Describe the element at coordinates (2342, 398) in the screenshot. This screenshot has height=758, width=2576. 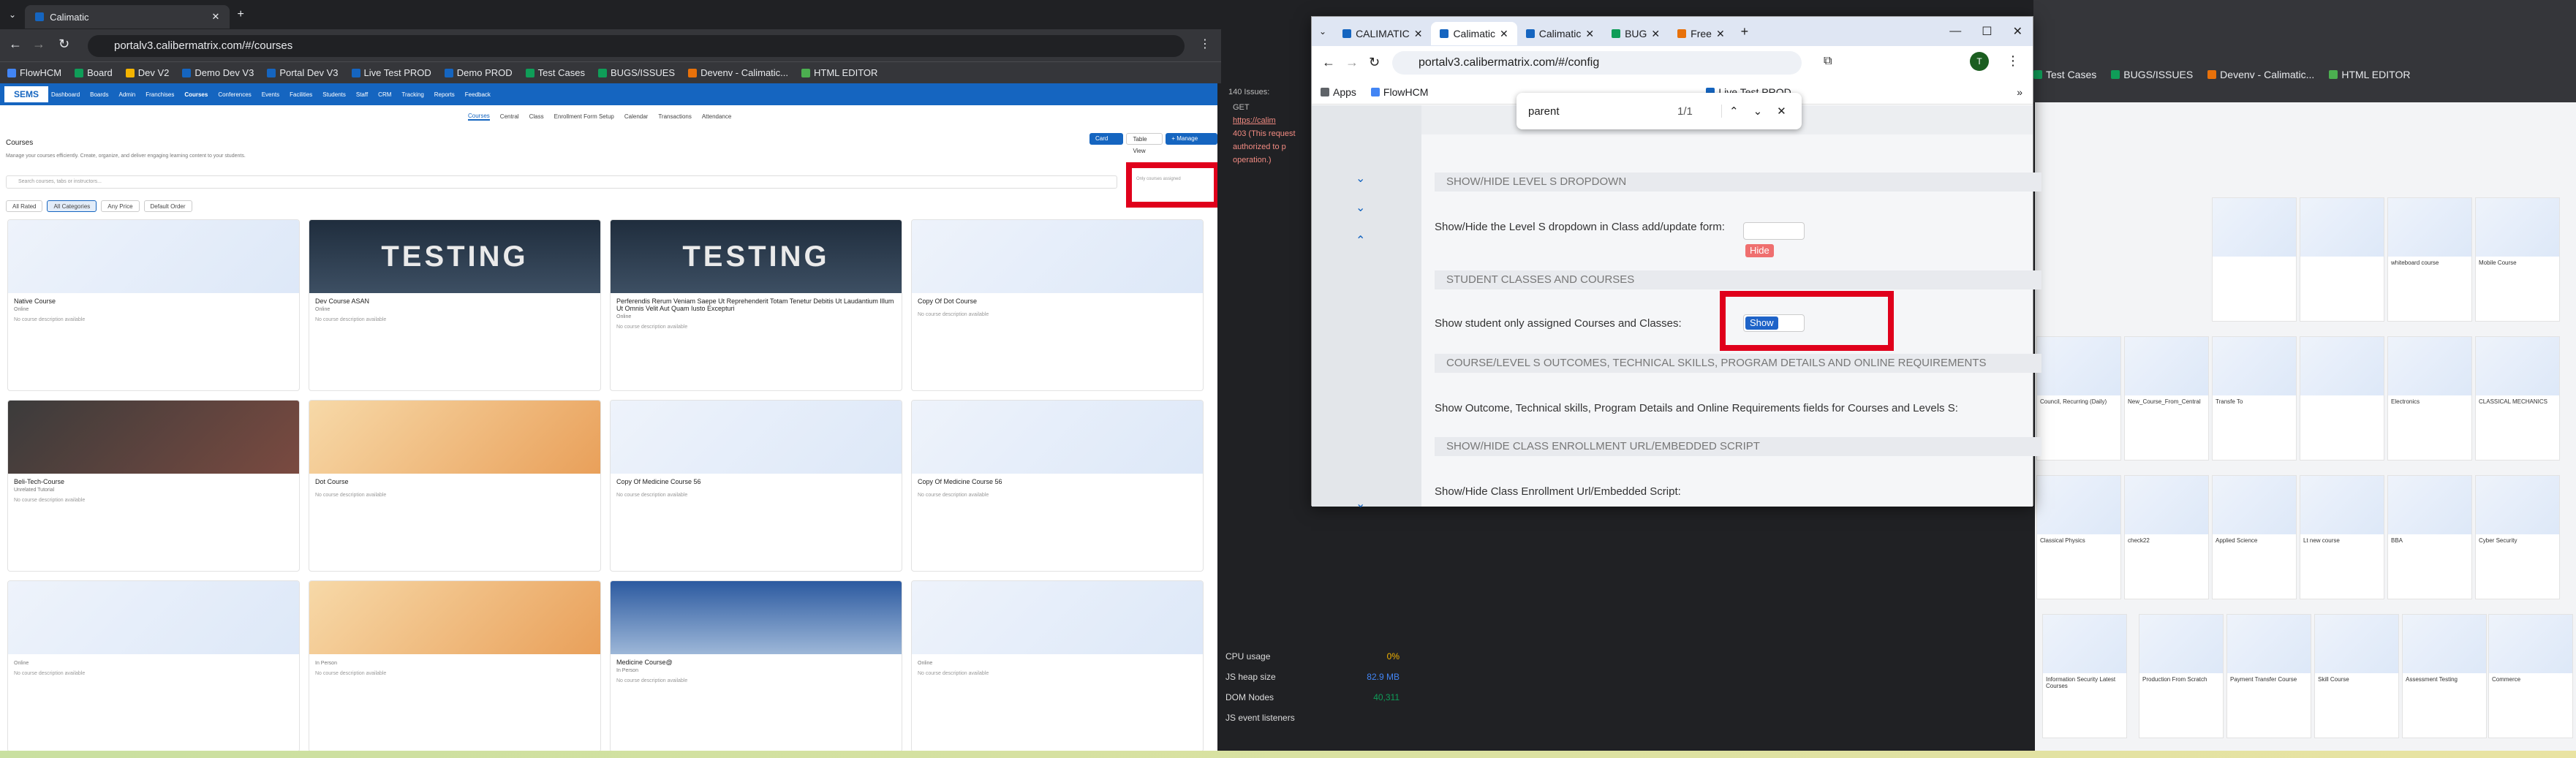
I see `course-tile` at that location.